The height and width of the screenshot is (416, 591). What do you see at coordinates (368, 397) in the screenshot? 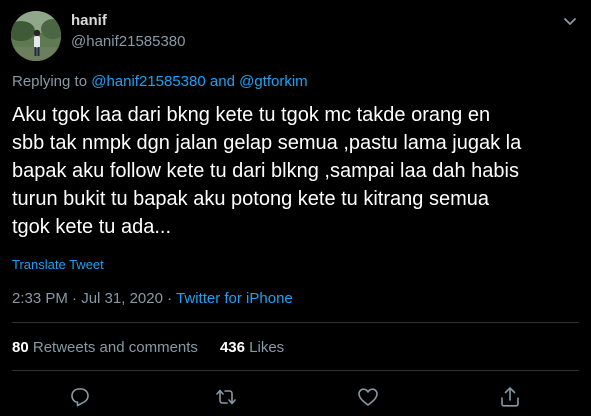
I see `heart-icon` at bounding box center [368, 397].